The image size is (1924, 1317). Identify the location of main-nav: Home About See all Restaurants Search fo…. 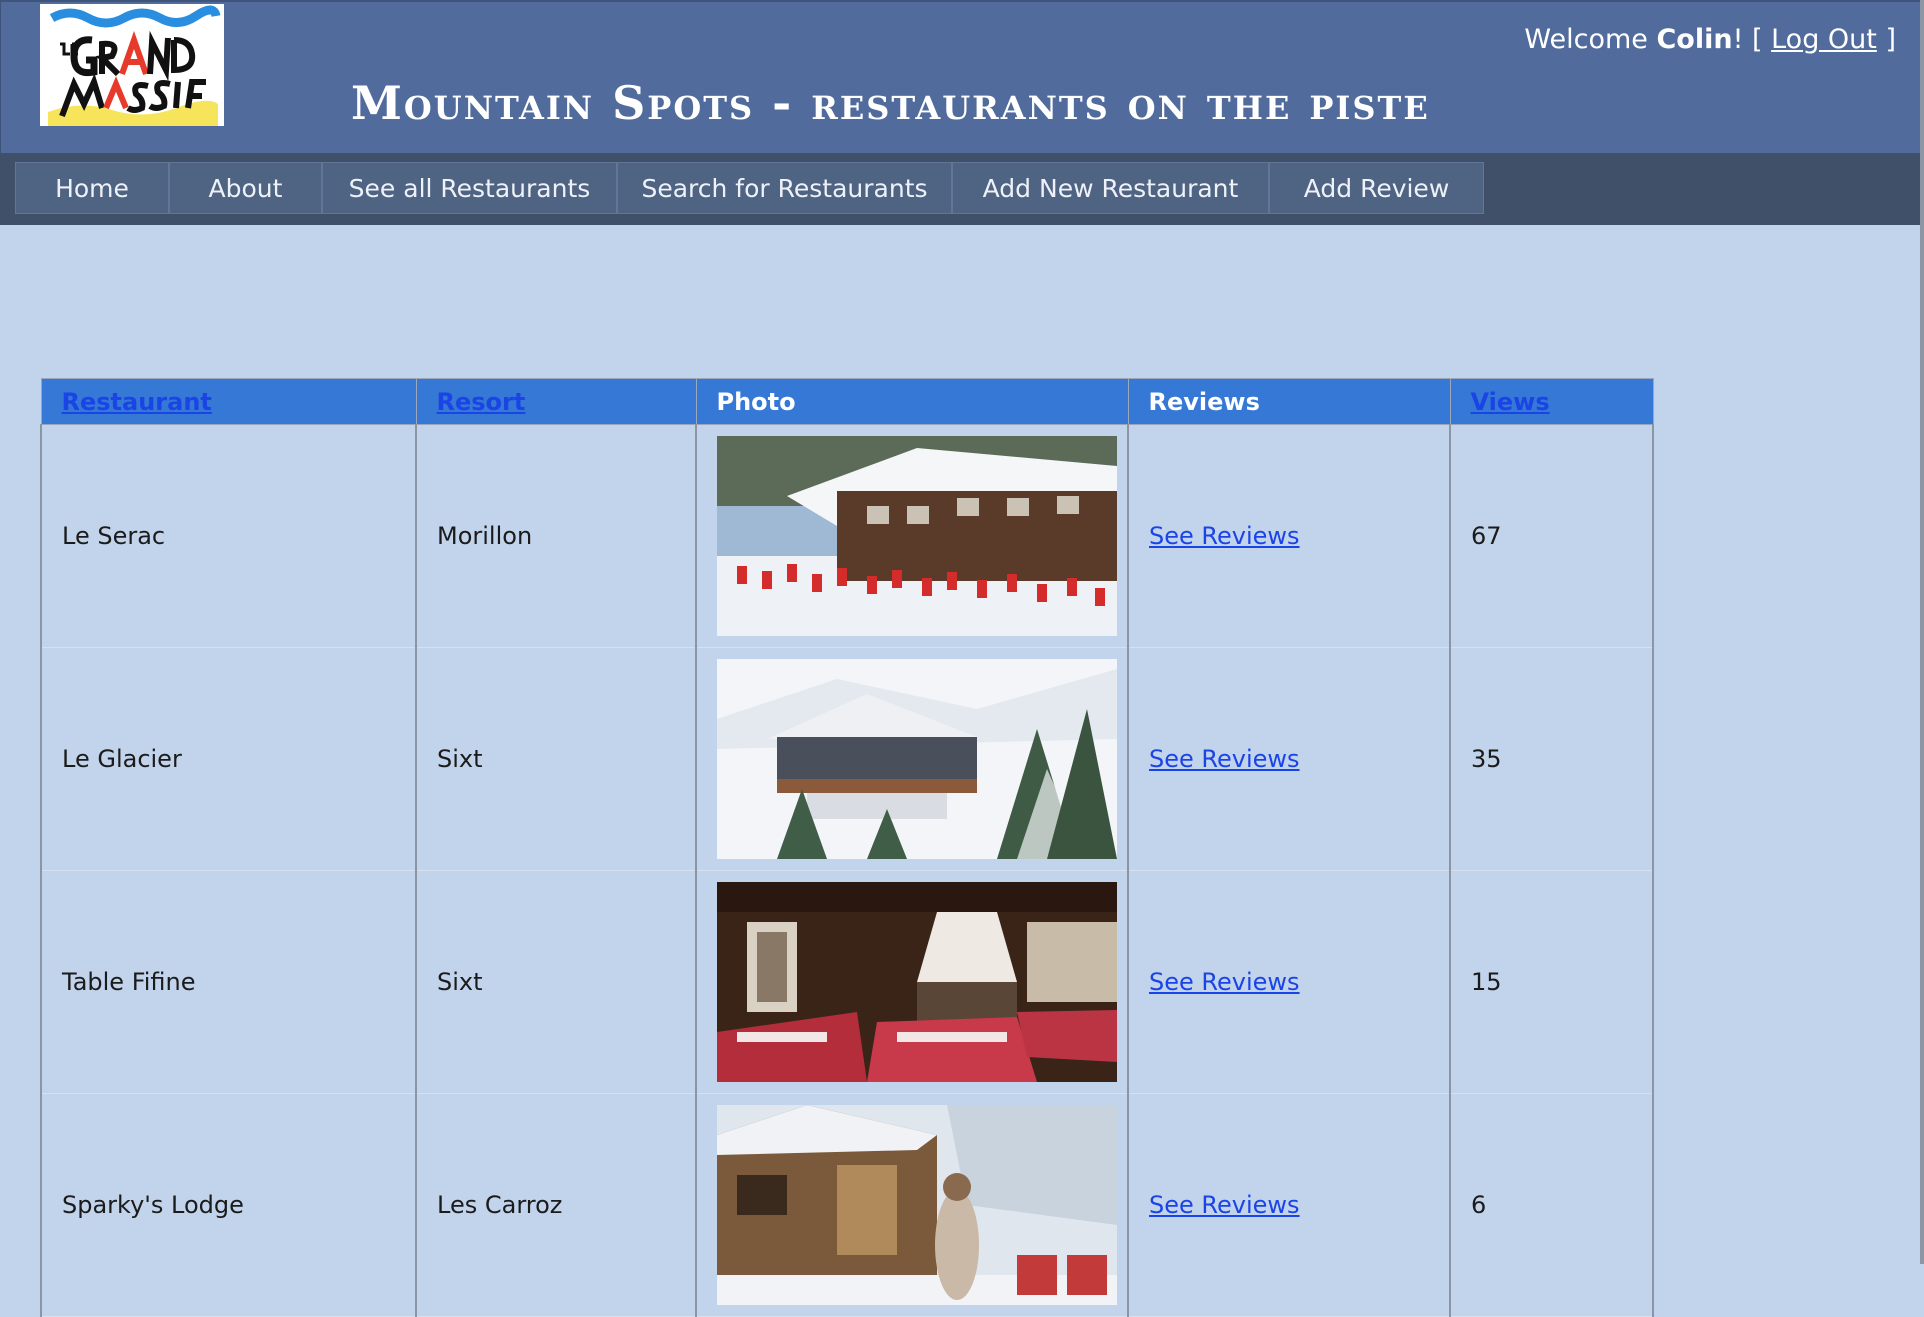
(960, 189).